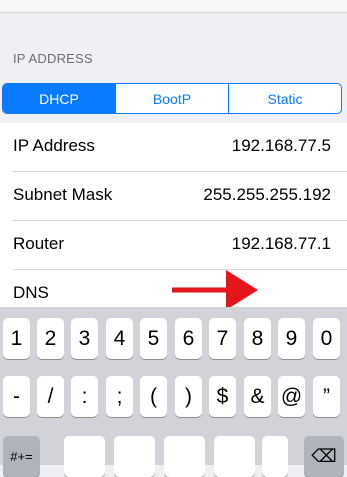 Image resolution: width=347 pixels, height=477 pixels. What do you see at coordinates (63, 194) in the screenshot?
I see `subnet-mask-label: Subnet Mask` at bounding box center [63, 194].